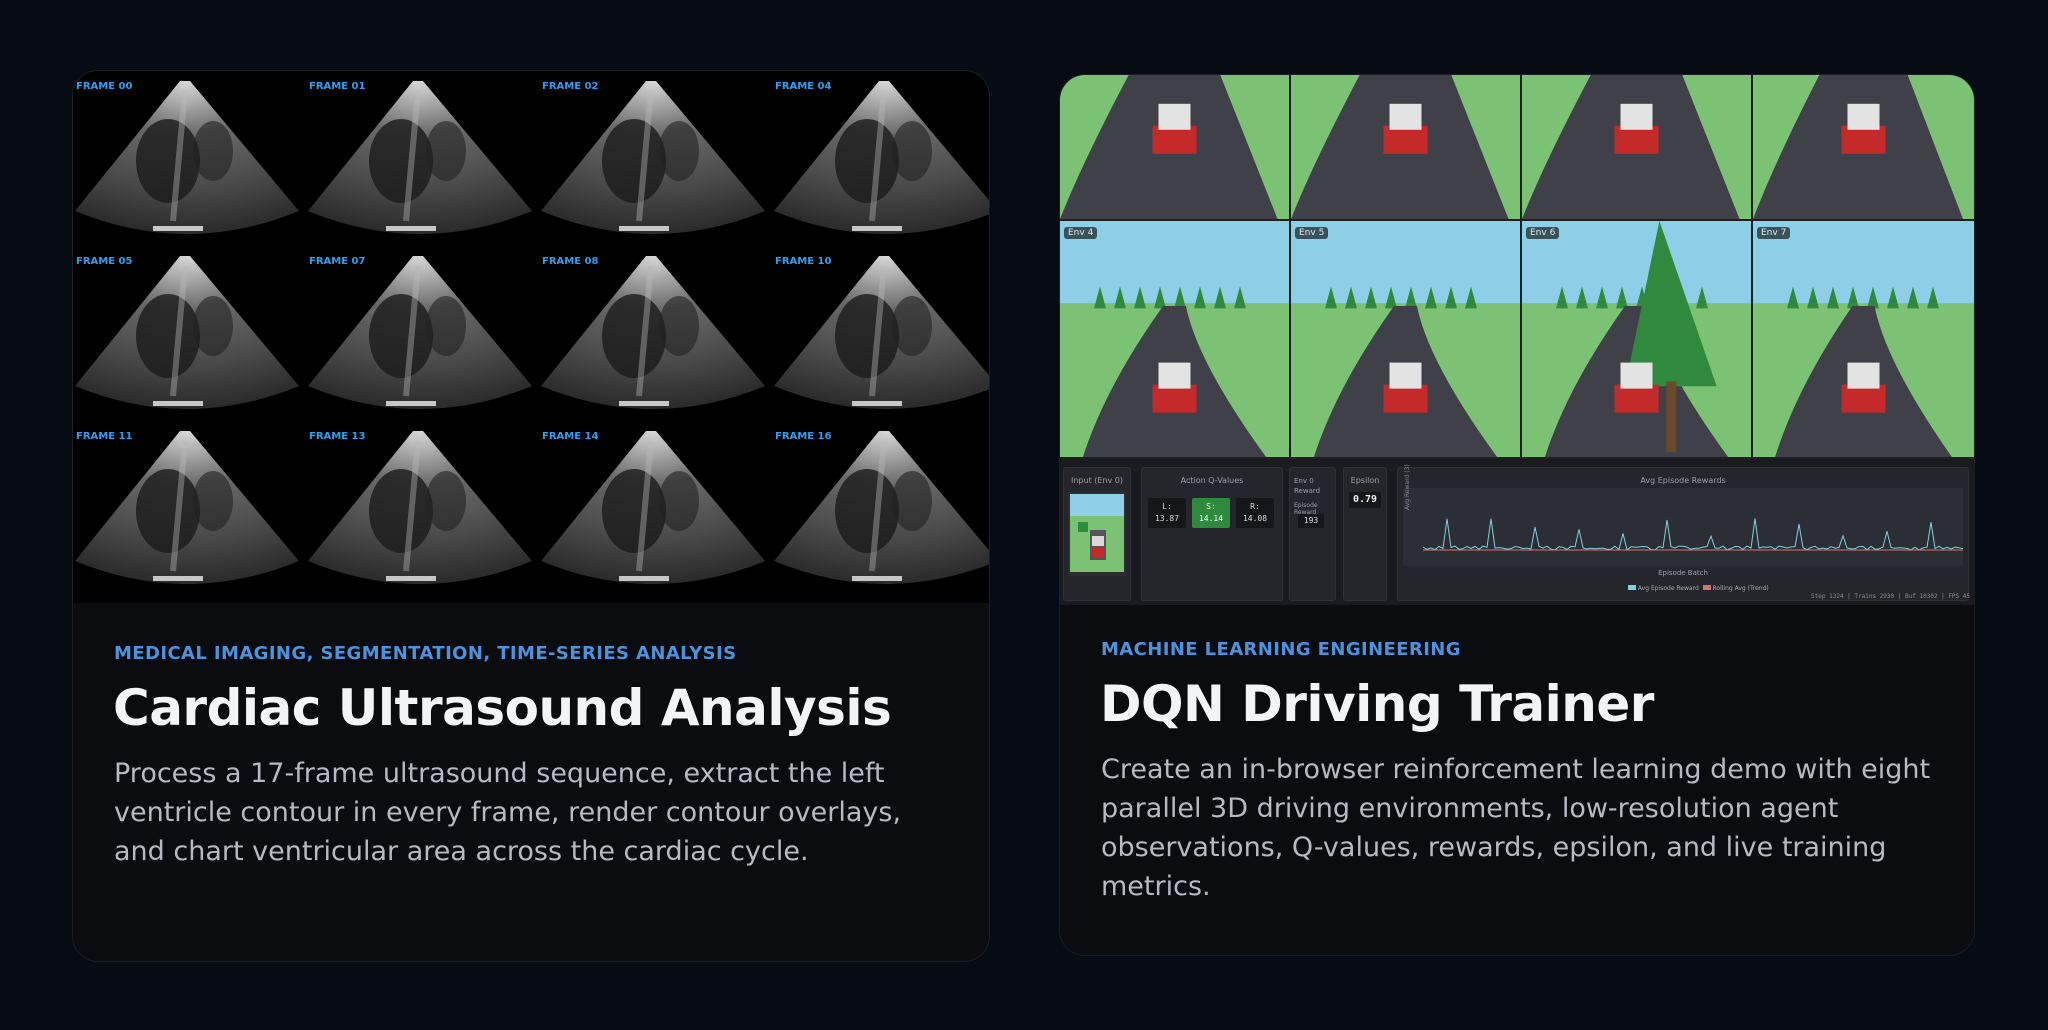  What do you see at coordinates (803, 261) in the screenshot?
I see `frame-label: FRAME 10` at bounding box center [803, 261].